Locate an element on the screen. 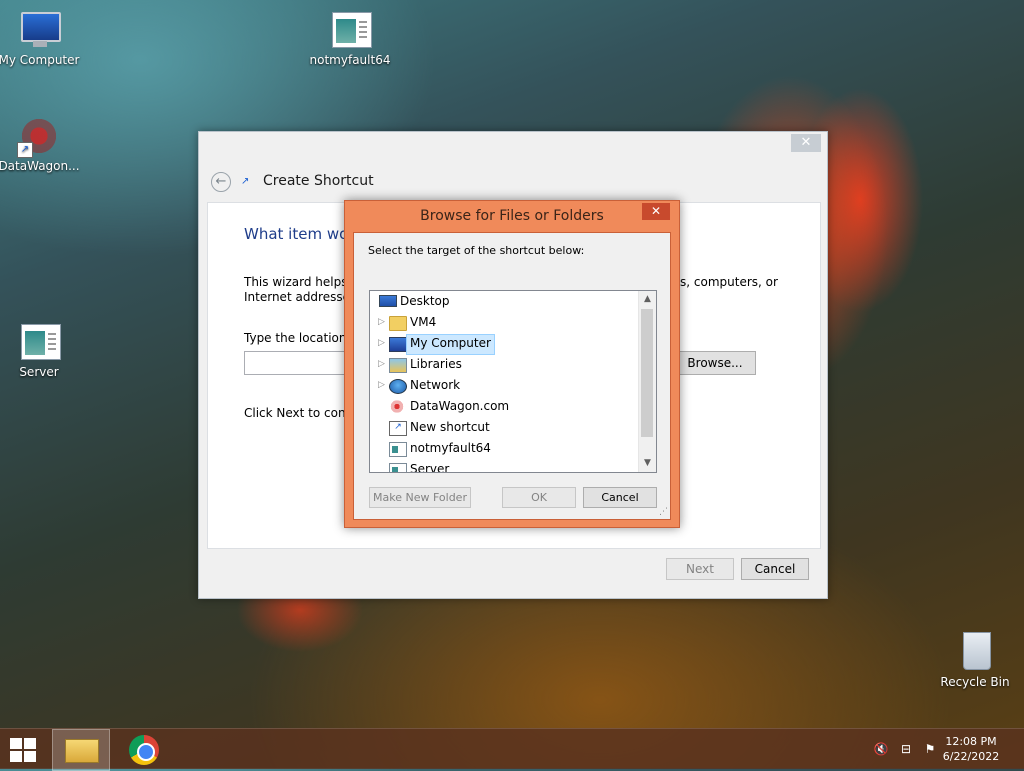 Image resolution: width=1024 pixels, height=771 pixels. tree-item-network: ▷ Network is located at coordinates (504, 385).